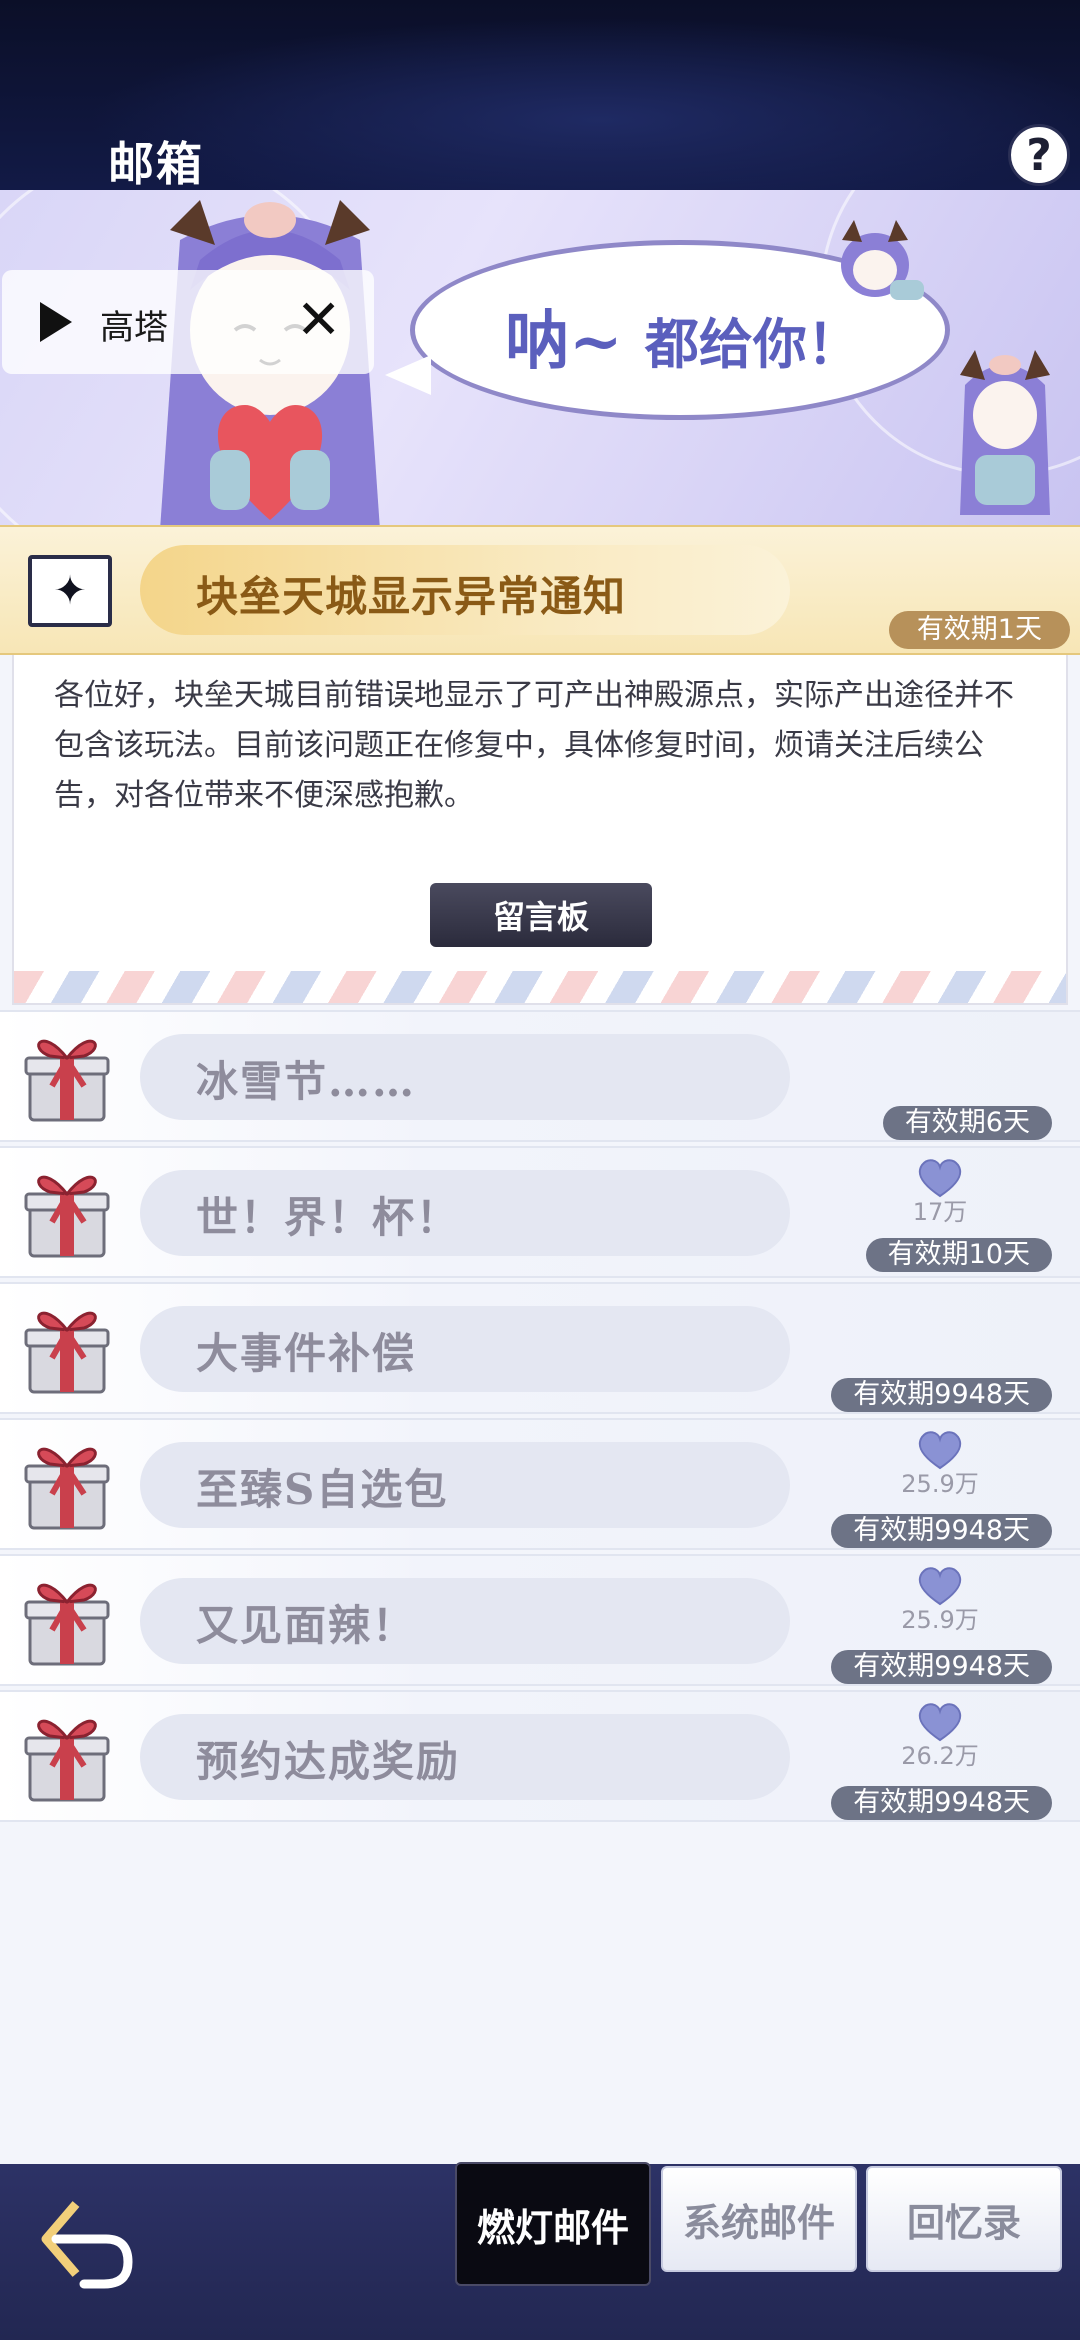  I want to click on mail-list-item: 至臻S自选包 25.9万有效期9948天, so click(540, 1484).